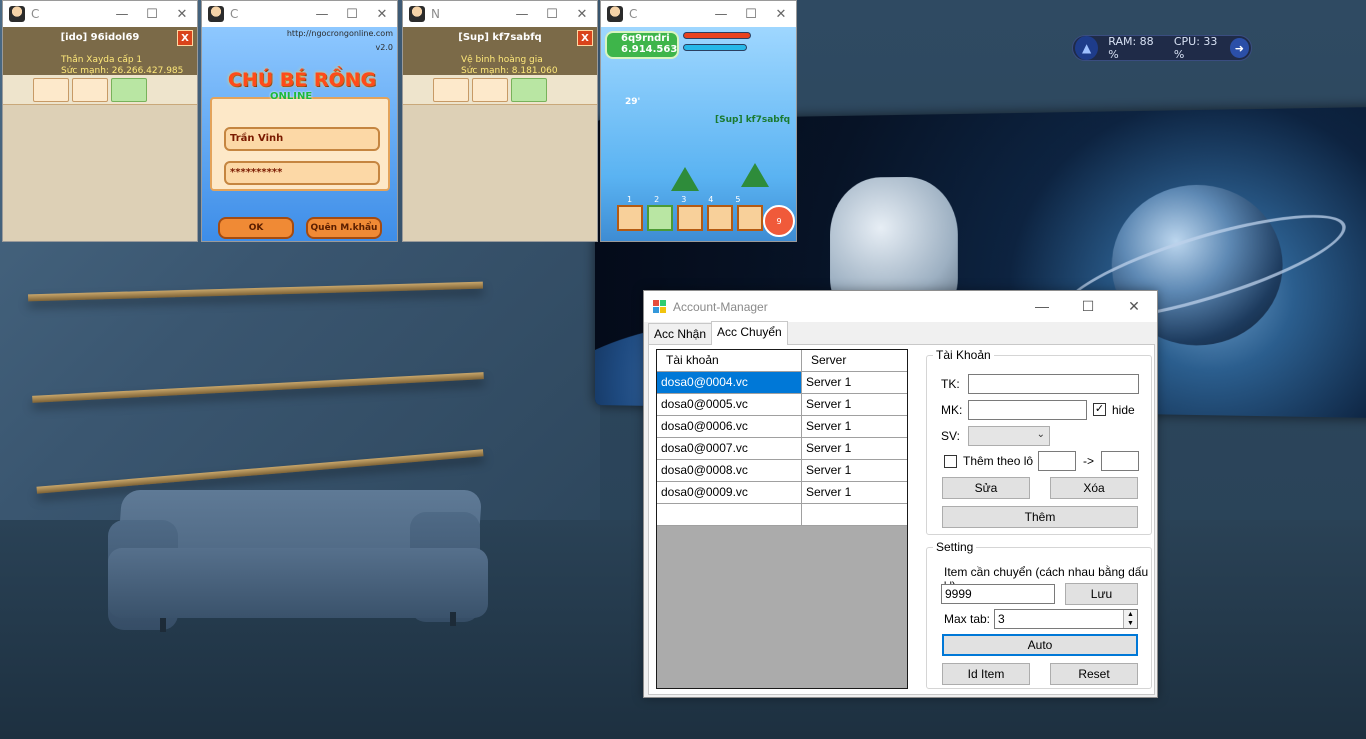  What do you see at coordinates (729, 448) in the screenshot?
I see `account-cell: dosa0@0007.vc` at bounding box center [729, 448].